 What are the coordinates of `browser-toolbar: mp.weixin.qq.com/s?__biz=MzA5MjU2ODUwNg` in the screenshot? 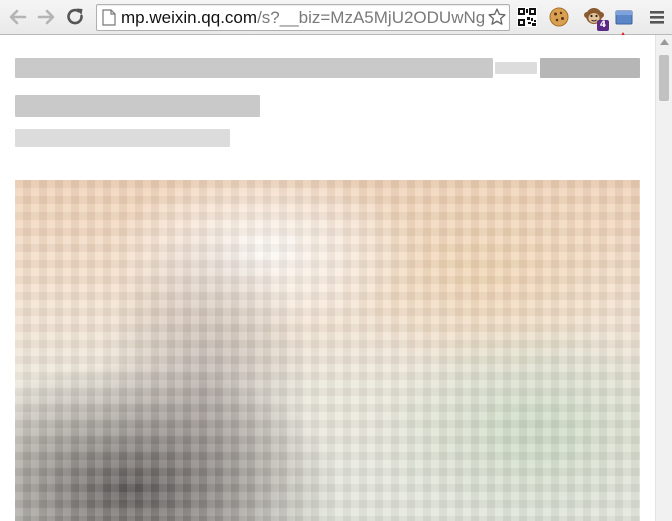 It's located at (336, 17).